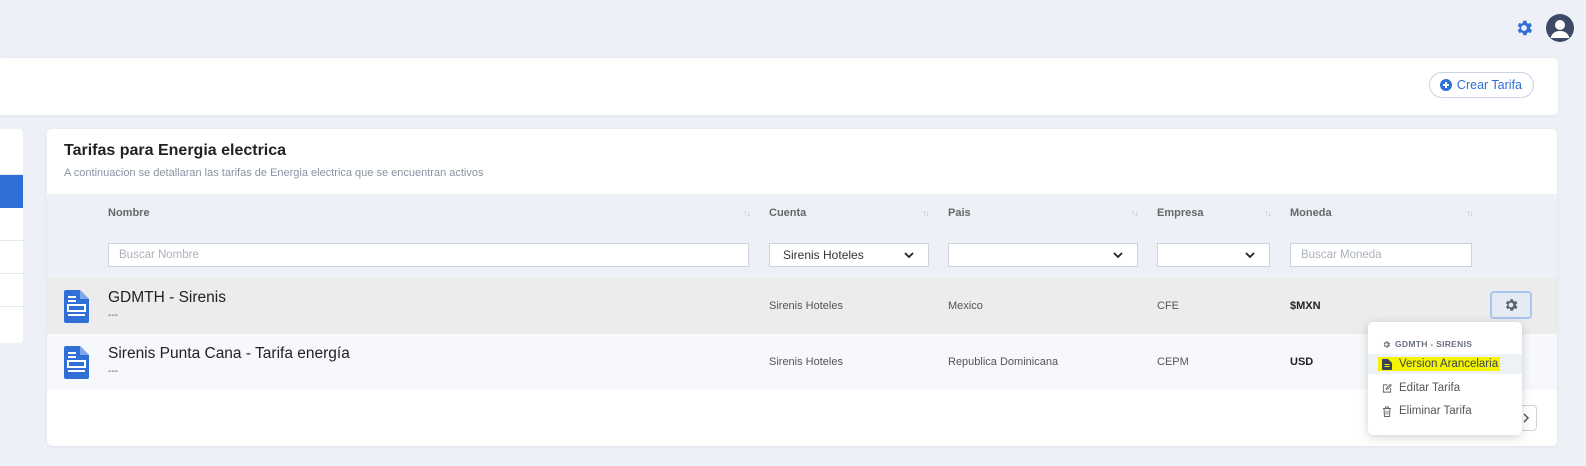 The image size is (1586, 466). Describe the element at coordinates (1213, 255) in the screenshot. I see `empresa-select` at that location.